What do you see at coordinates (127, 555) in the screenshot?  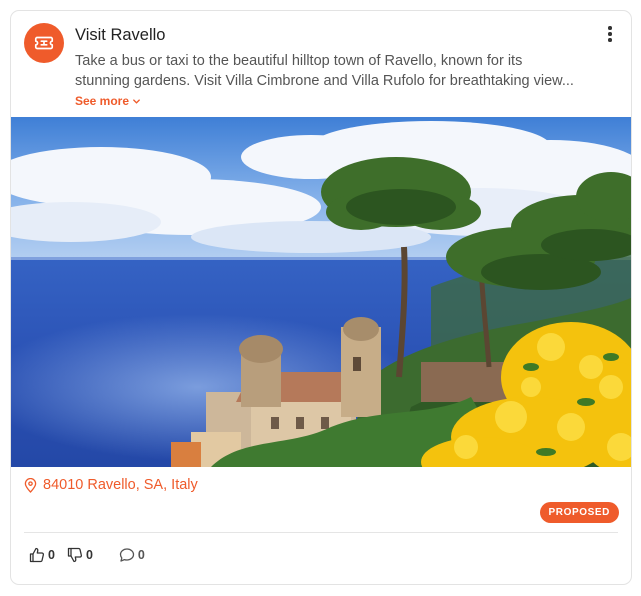 I see `comment-icon` at bounding box center [127, 555].